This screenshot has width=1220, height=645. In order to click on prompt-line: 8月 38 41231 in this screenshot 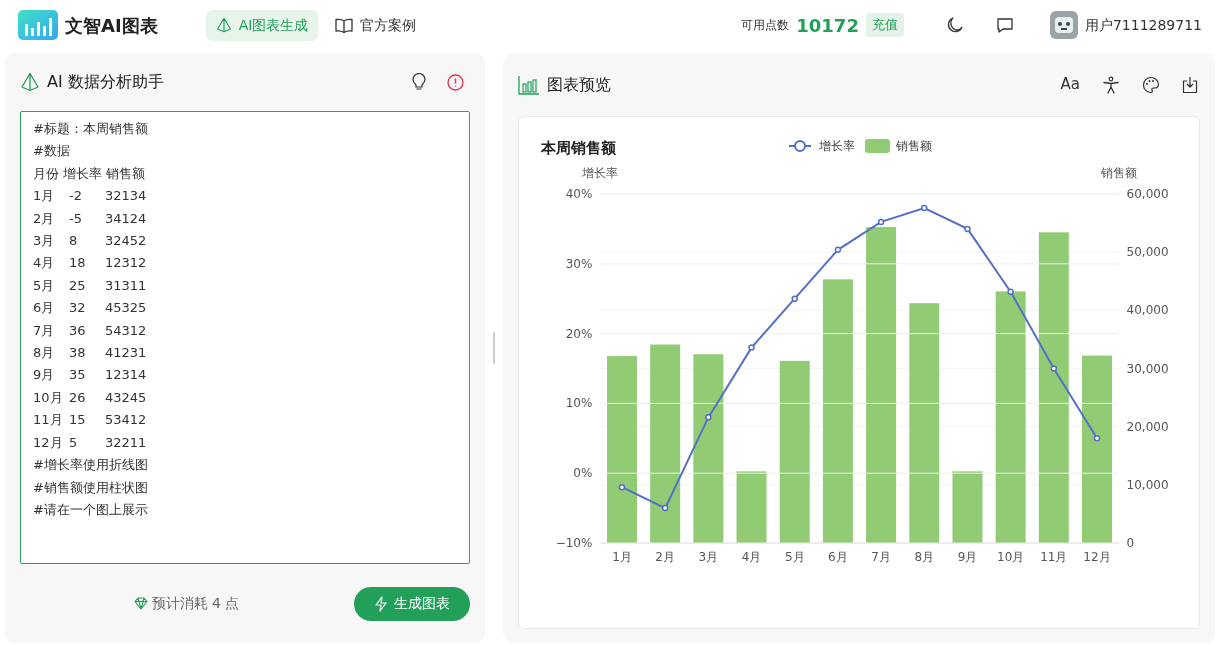, I will do `click(90, 353)`.